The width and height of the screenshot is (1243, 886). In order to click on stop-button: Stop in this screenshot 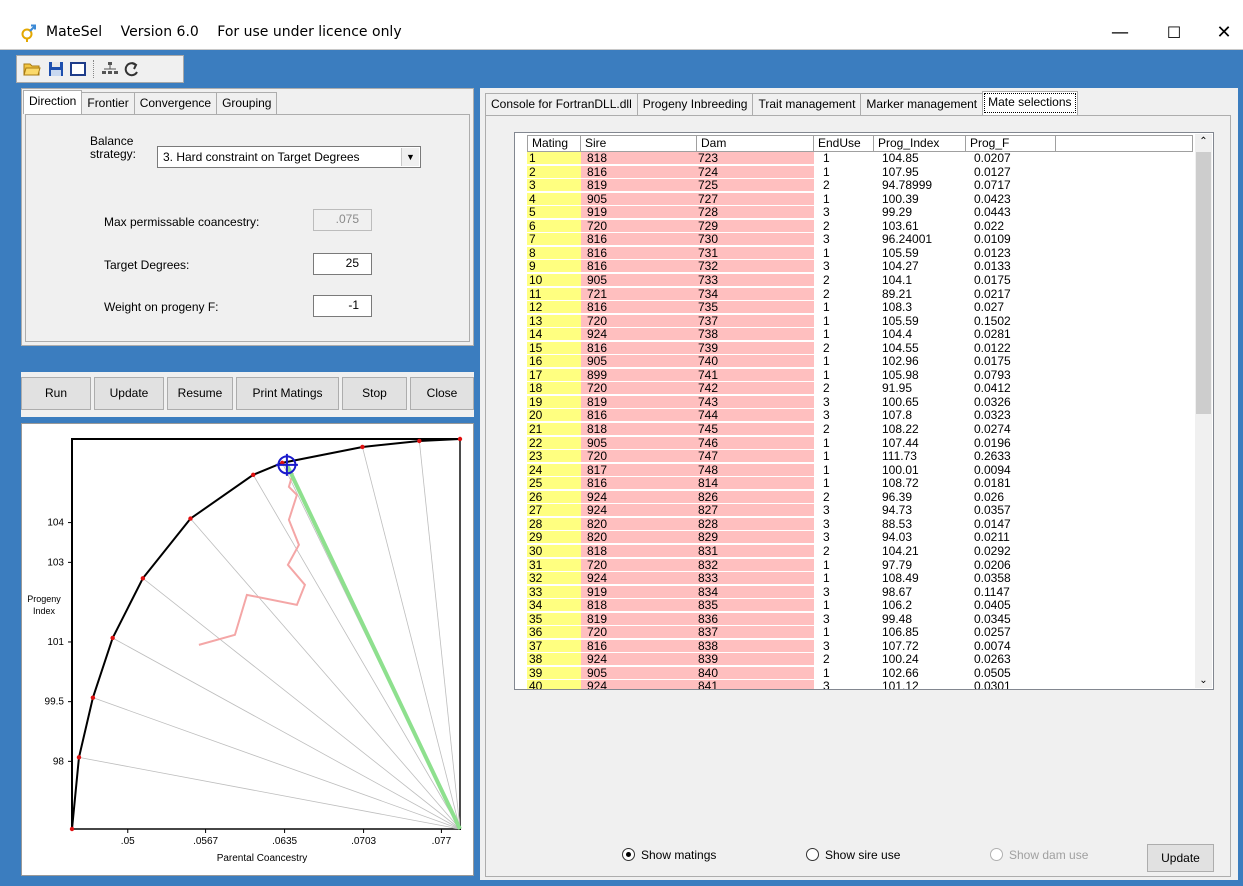, I will do `click(374, 393)`.